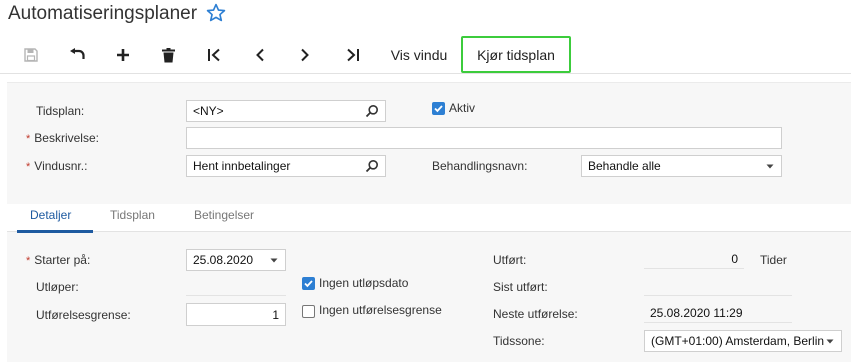  I want to click on undo-button, so click(77, 55).